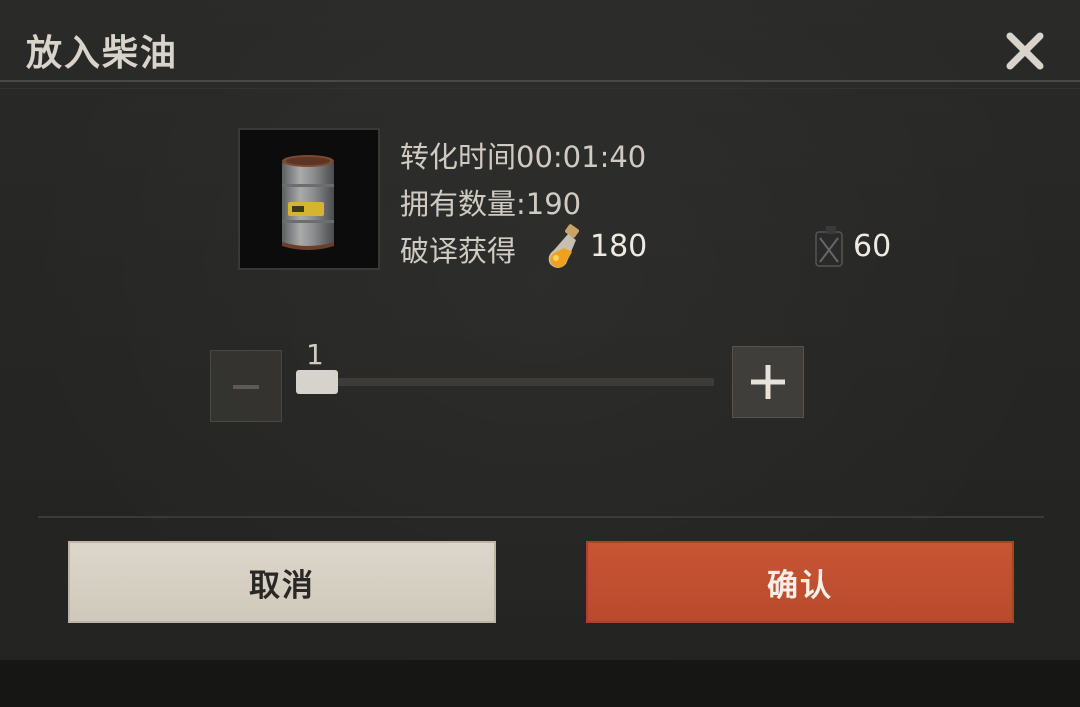 The width and height of the screenshot is (1080, 707). What do you see at coordinates (829, 246) in the screenshot?
I see `jerry-can-icon` at bounding box center [829, 246].